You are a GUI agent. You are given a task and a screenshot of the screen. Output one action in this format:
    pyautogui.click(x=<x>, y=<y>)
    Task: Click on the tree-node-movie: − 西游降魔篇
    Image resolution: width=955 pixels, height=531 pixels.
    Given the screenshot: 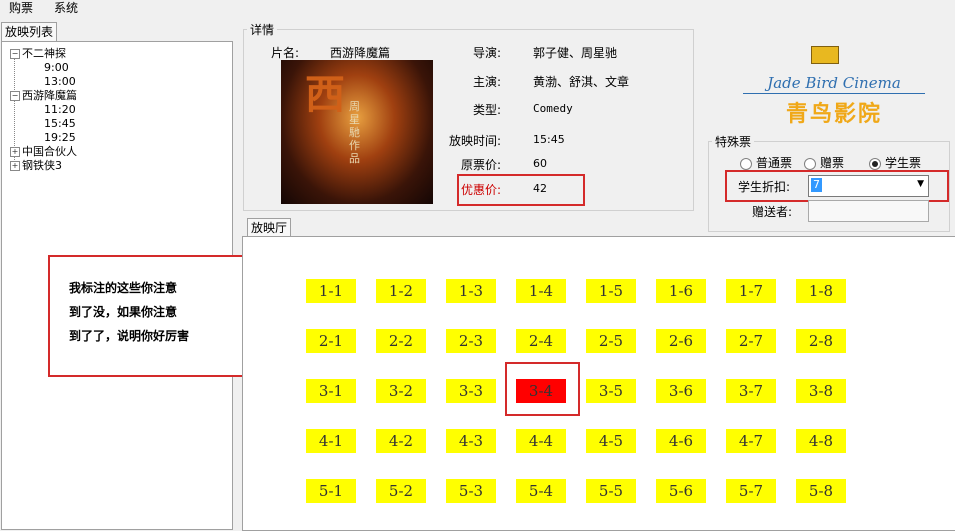 What is the action you would take?
    pyautogui.click(x=43, y=96)
    